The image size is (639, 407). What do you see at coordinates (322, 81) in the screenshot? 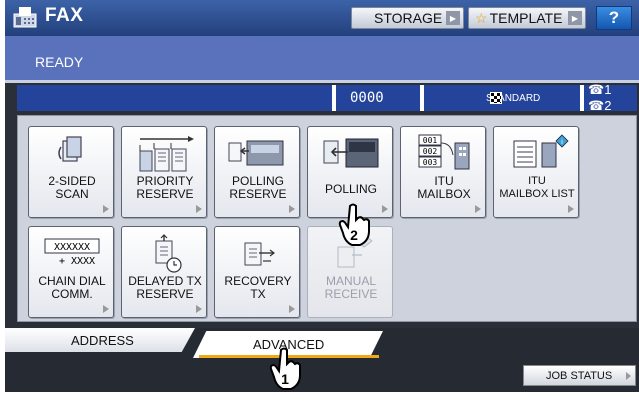
I see `divider` at bounding box center [322, 81].